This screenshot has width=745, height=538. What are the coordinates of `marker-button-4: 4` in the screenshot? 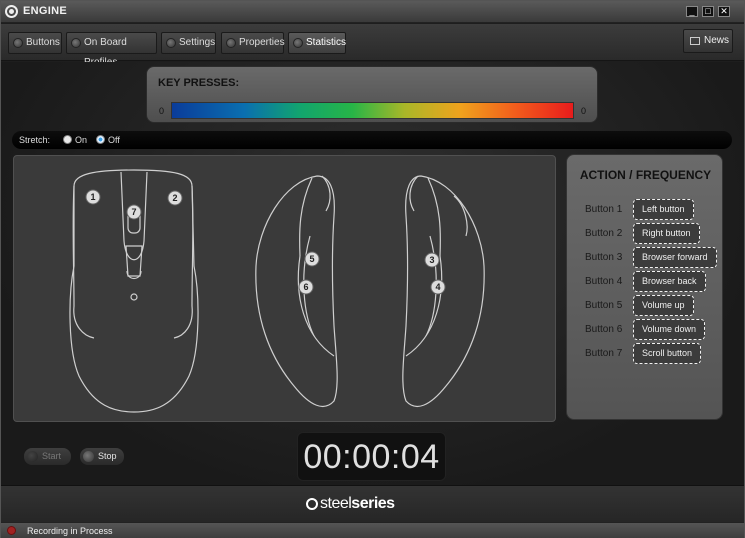 It's located at (438, 287).